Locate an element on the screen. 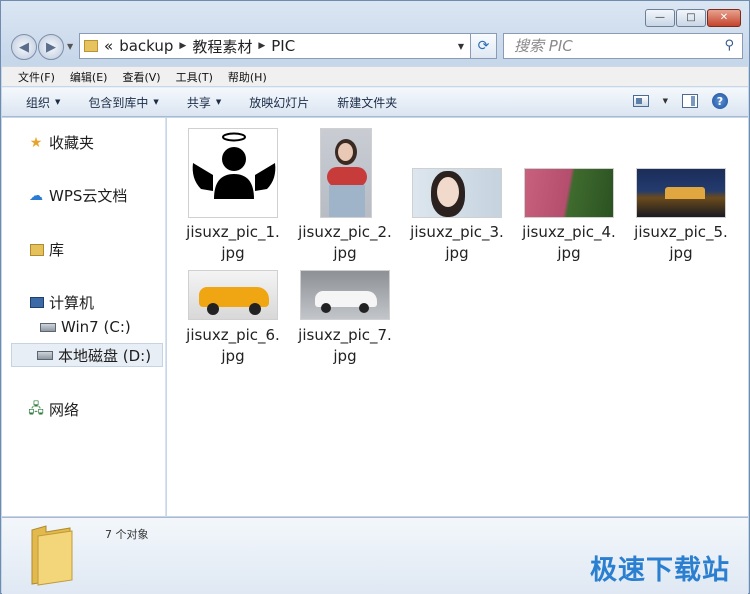 The width and height of the screenshot is (750, 594). close-button: ✕ is located at coordinates (724, 18).